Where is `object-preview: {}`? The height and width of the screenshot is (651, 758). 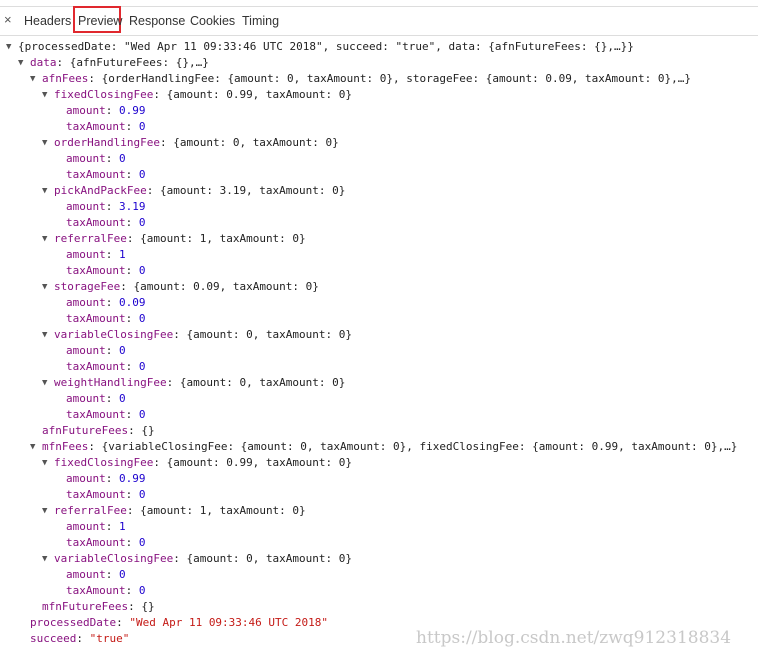
object-preview: {} is located at coordinates (148, 606).